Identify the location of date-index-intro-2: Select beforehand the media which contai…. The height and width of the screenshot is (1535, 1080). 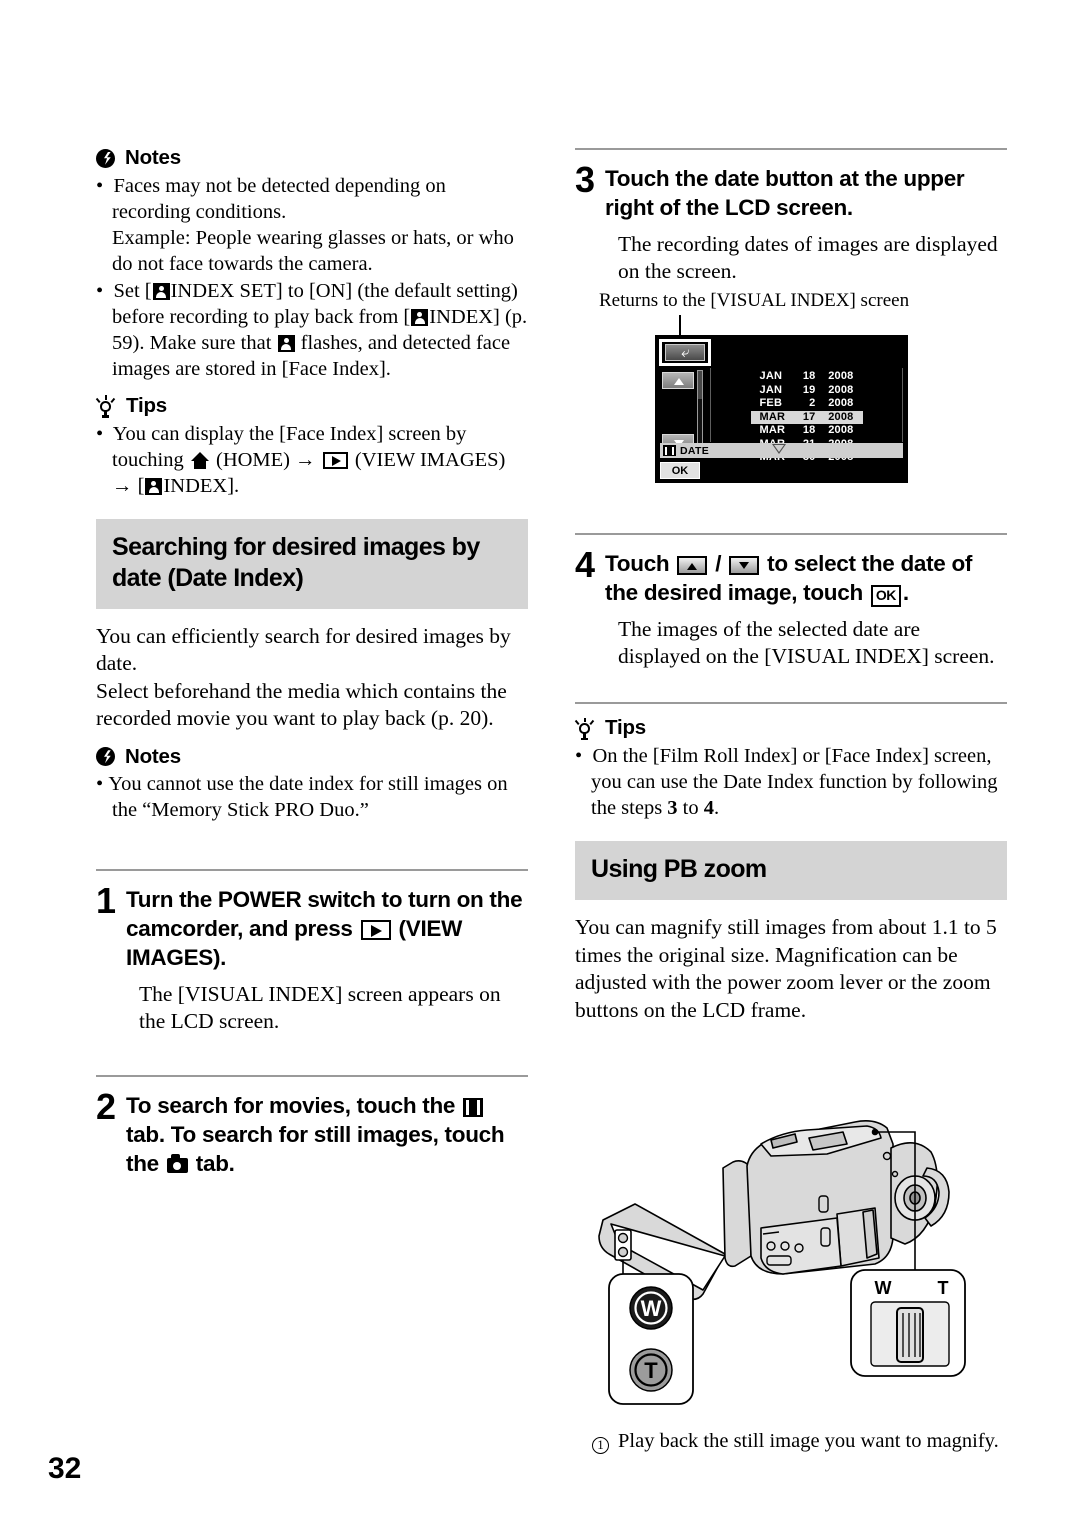
(301, 704).